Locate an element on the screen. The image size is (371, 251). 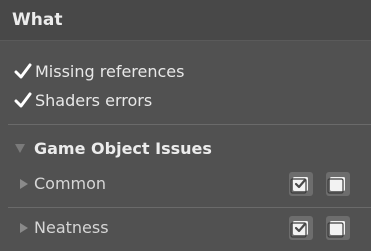
game-object-issues-foldout: Game Object Issues is located at coordinates (113, 148).